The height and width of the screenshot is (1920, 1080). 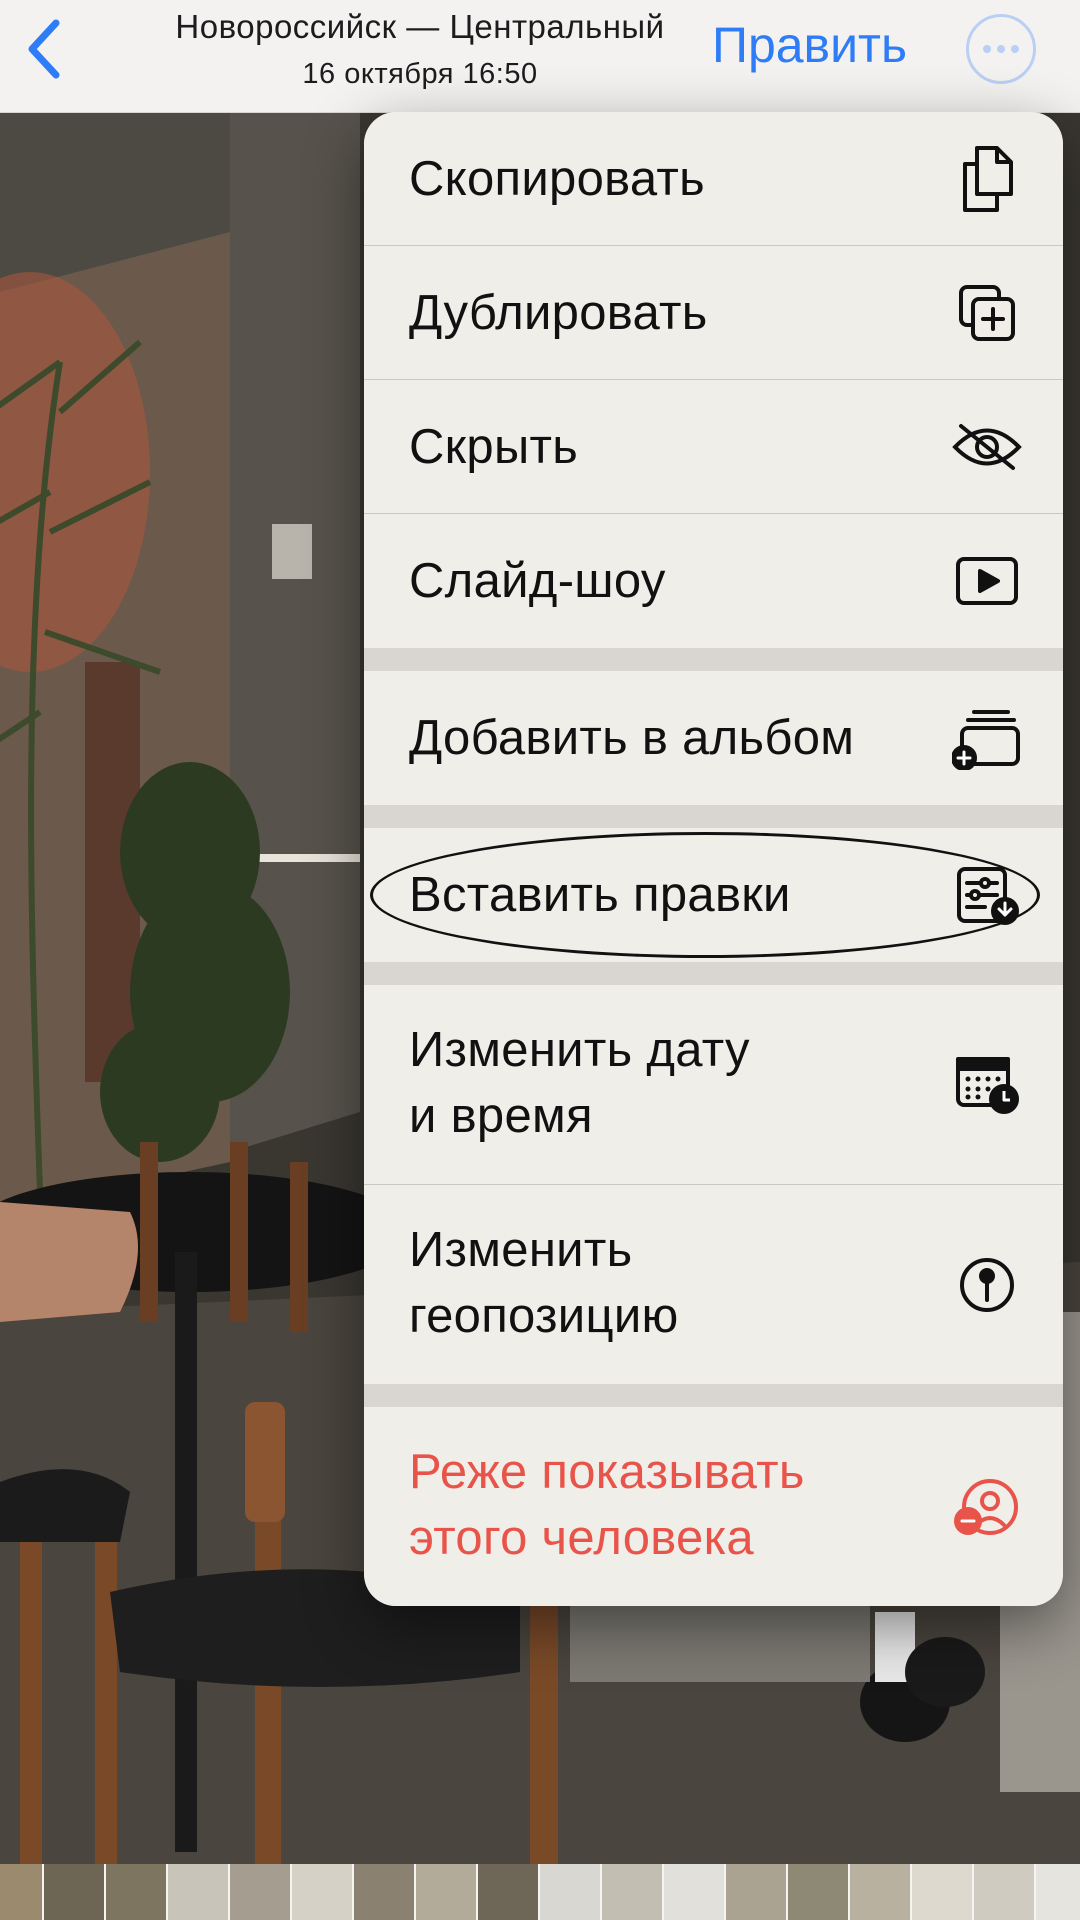 What do you see at coordinates (987, 1507) in the screenshot?
I see `person-minus-icon` at bounding box center [987, 1507].